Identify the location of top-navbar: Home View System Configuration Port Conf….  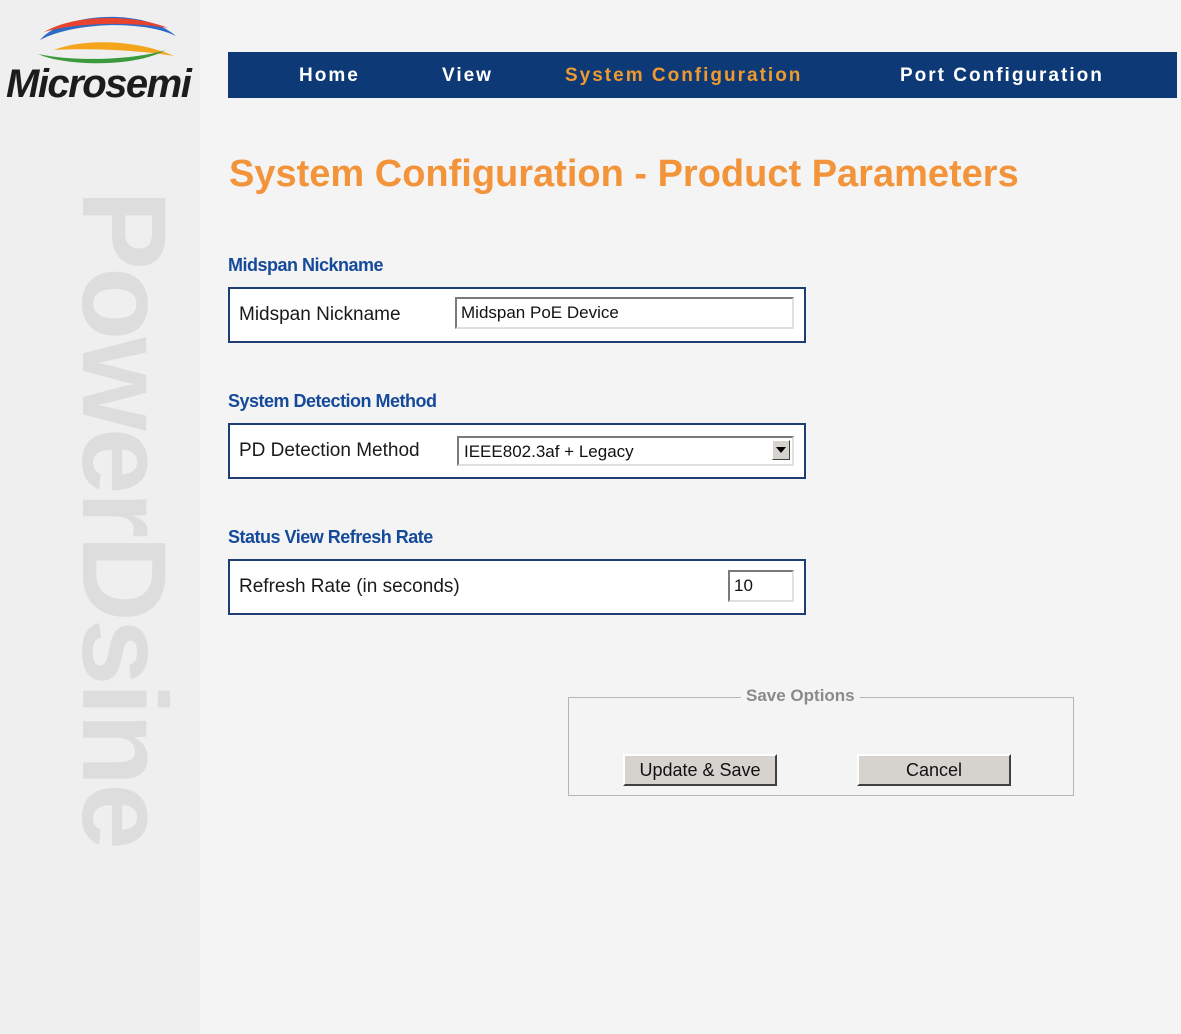
(702, 75).